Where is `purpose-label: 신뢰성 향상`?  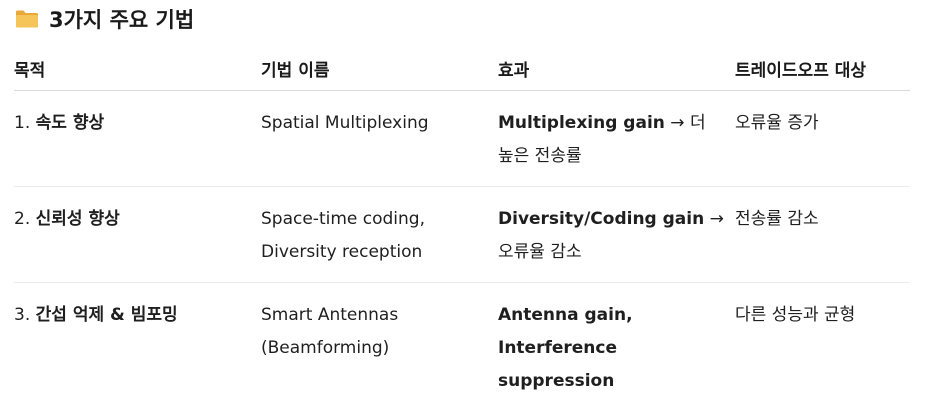
purpose-label: 신뢰성 향상 is located at coordinates (77, 219).